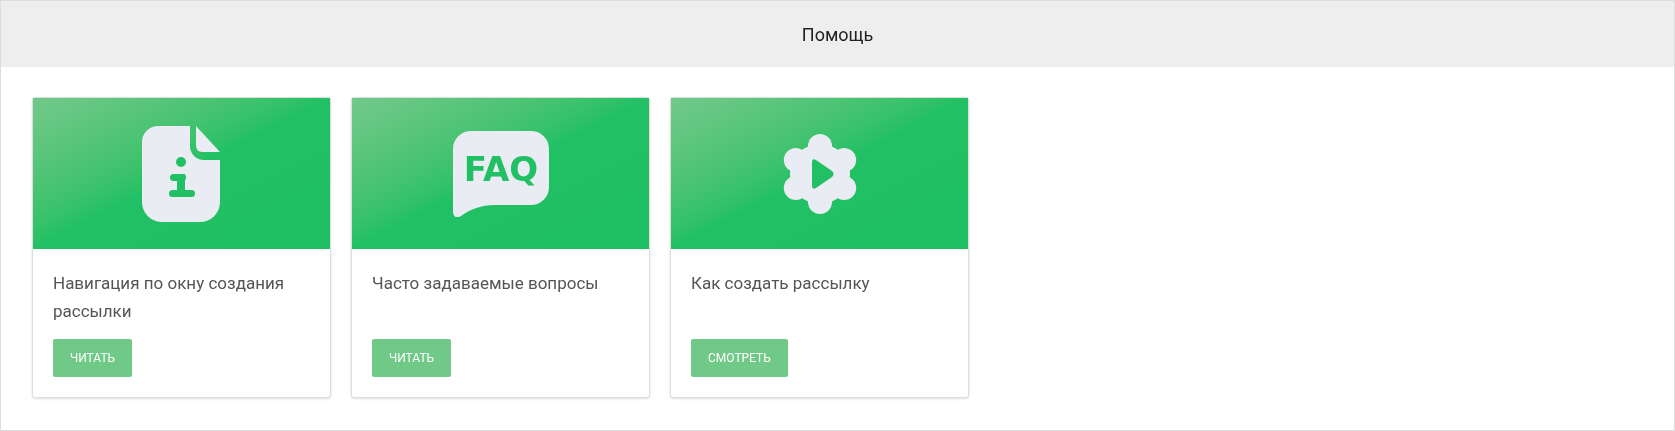 This screenshot has height=431, width=1675. Describe the element at coordinates (739, 358) in the screenshot. I see `card-button: СМОТРЕТЬ` at that location.